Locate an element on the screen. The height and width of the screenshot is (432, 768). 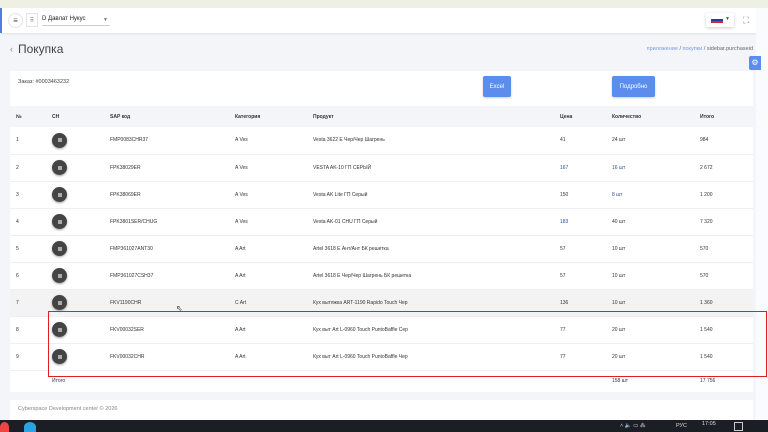
product-name: Artel 3618 E Ант/Ант БК решетка is located at coordinates (430, 249).